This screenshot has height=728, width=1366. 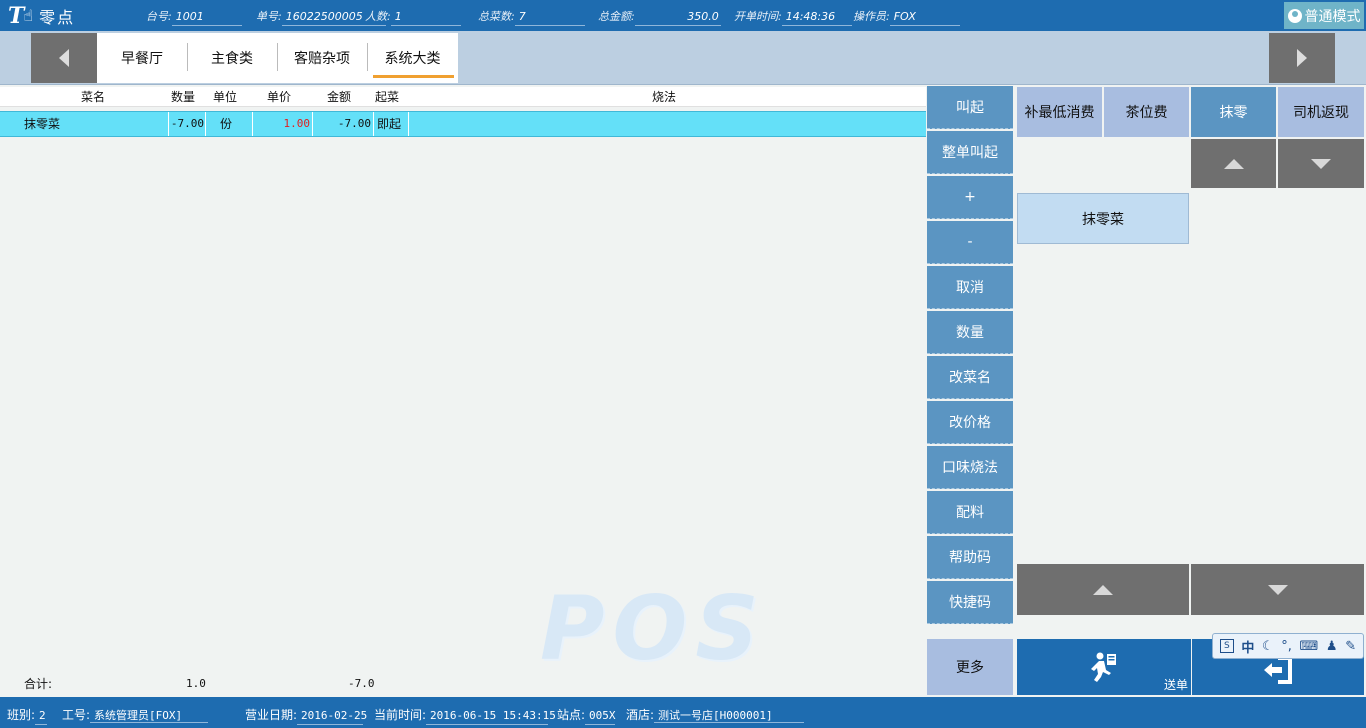 What do you see at coordinates (1332, 16) in the screenshot?
I see `mode-button-label: 普通模式` at bounding box center [1332, 16].